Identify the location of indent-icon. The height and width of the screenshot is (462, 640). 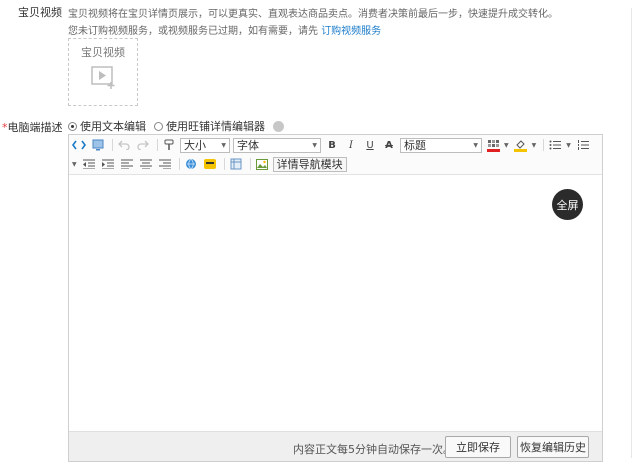
(108, 164).